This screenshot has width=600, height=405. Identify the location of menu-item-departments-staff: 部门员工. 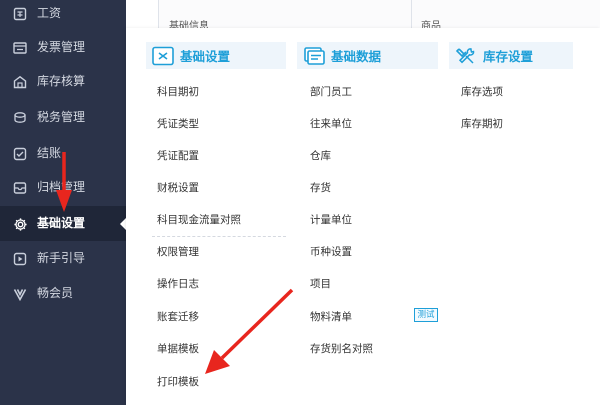
(331, 92).